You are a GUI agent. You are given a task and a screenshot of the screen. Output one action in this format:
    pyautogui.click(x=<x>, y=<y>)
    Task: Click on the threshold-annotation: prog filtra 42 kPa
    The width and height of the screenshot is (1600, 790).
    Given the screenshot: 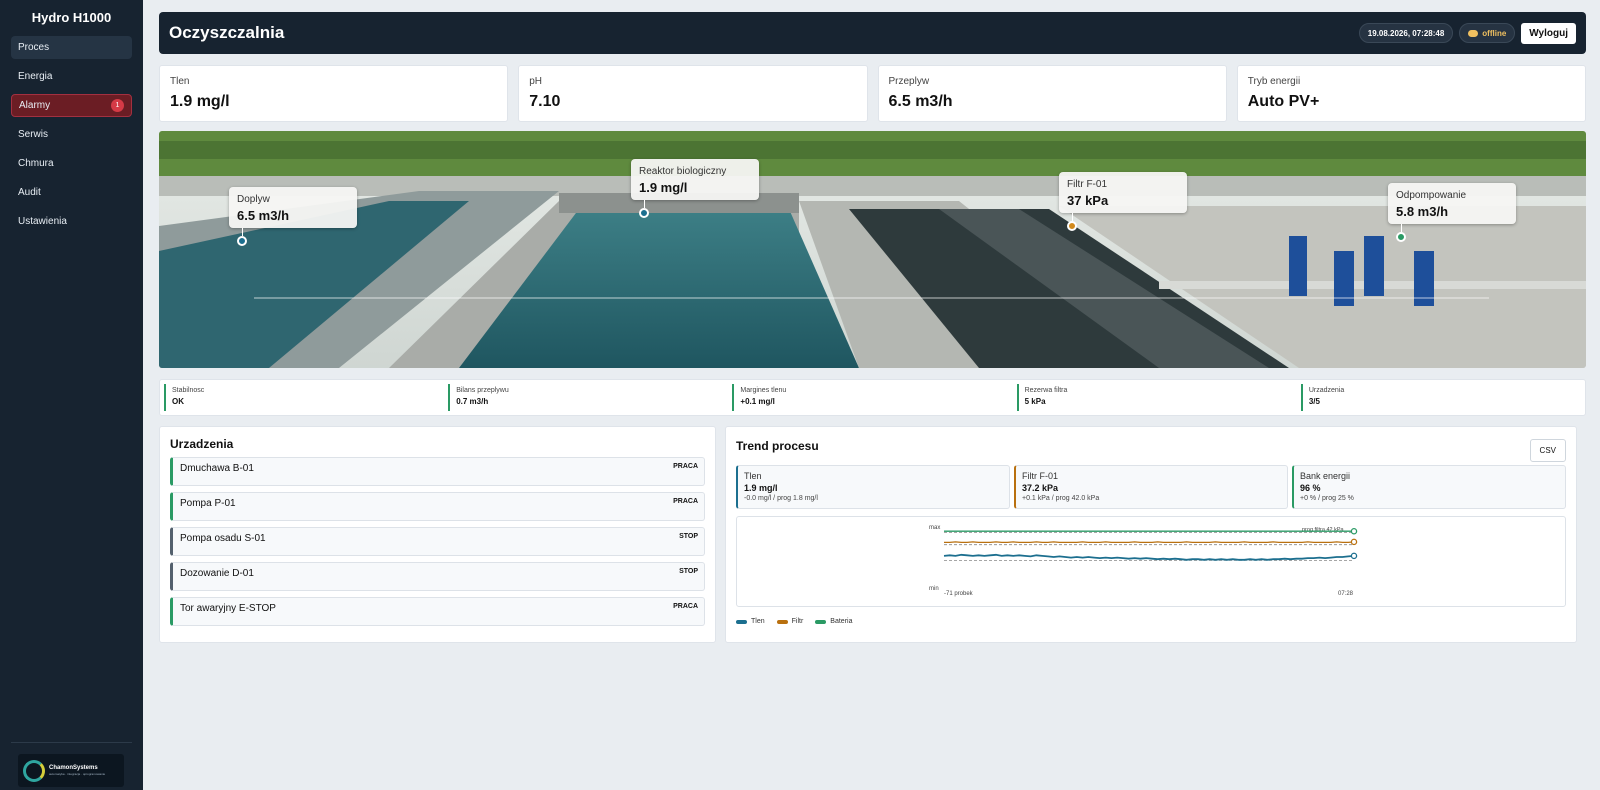 What is the action you would take?
    pyautogui.click(x=1323, y=530)
    